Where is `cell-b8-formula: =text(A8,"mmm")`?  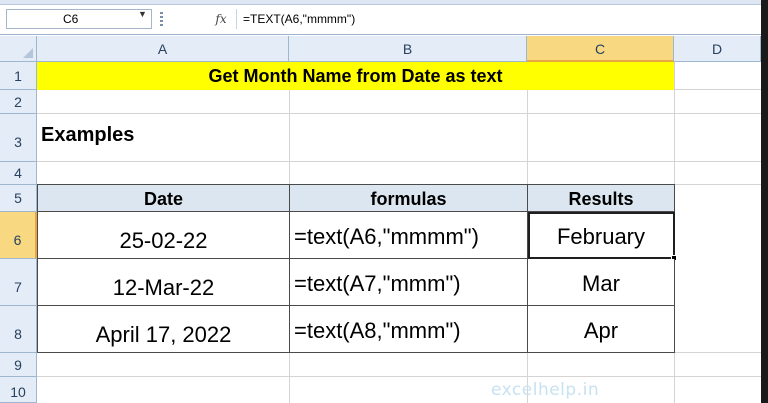 cell-b8-formula: =text(A8,"mmm") is located at coordinates (409, 329).